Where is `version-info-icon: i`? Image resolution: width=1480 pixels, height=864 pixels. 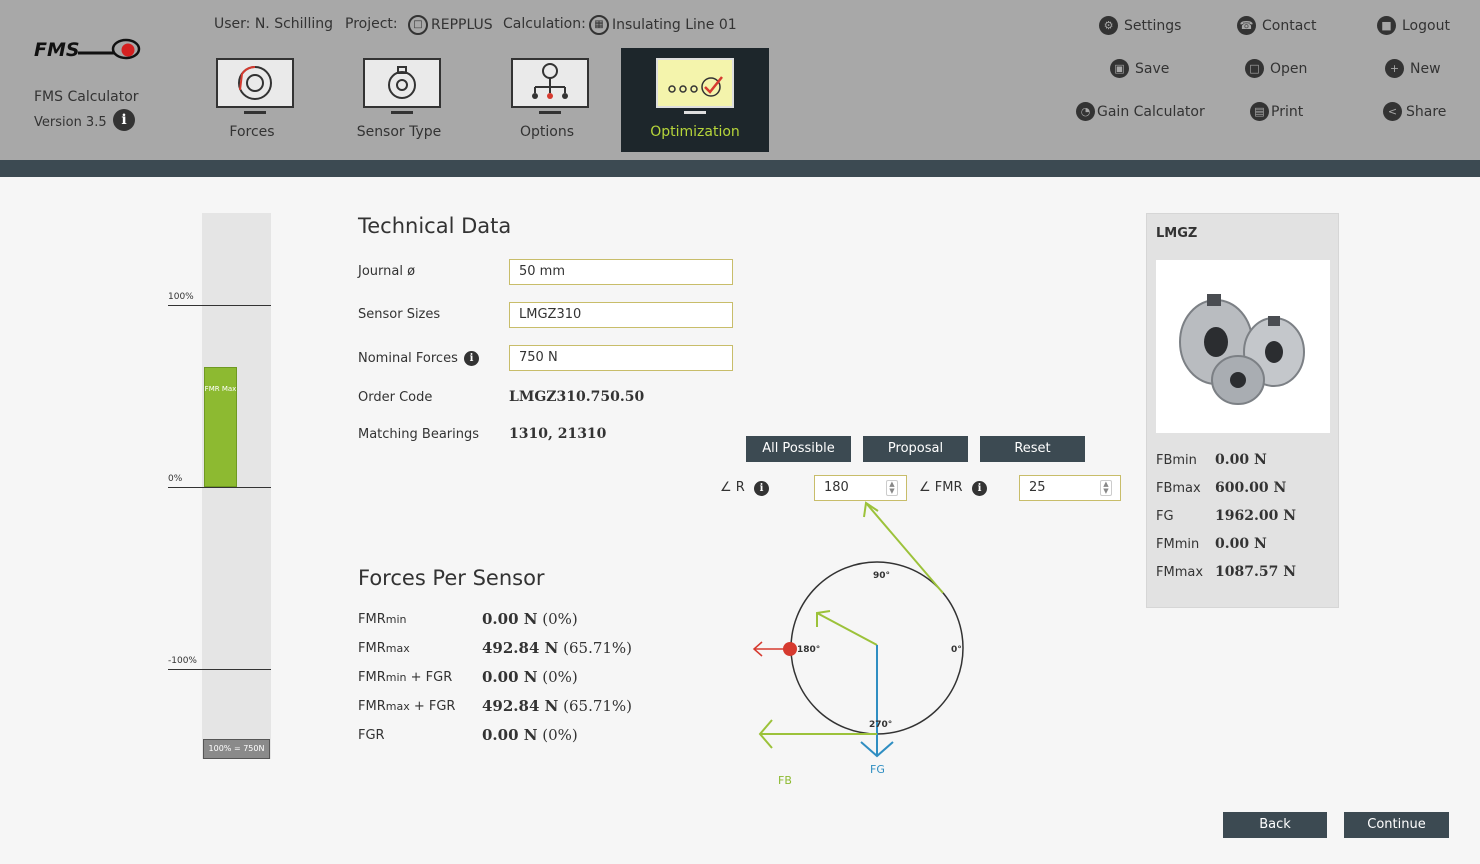 version-info-icon: i is located at coordinates (124, 120).